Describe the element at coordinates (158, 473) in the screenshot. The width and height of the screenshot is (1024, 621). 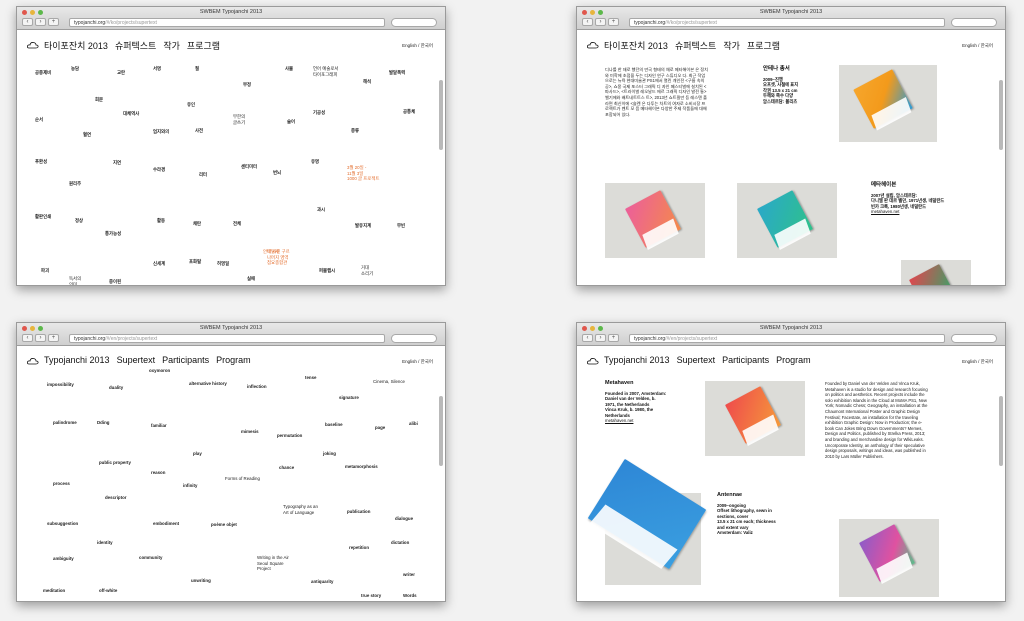
I see `keyword-link: reason` at that location.